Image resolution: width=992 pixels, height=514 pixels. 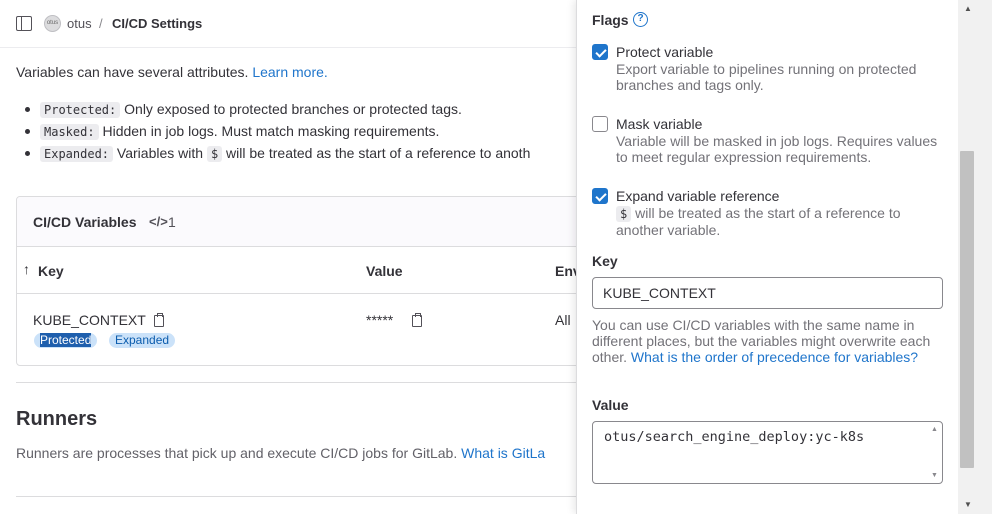 What do you see at coordinates (968, 8) in the screenshot?
I see `scroll-up-icon: ▲` at bounding box center [968, 8].